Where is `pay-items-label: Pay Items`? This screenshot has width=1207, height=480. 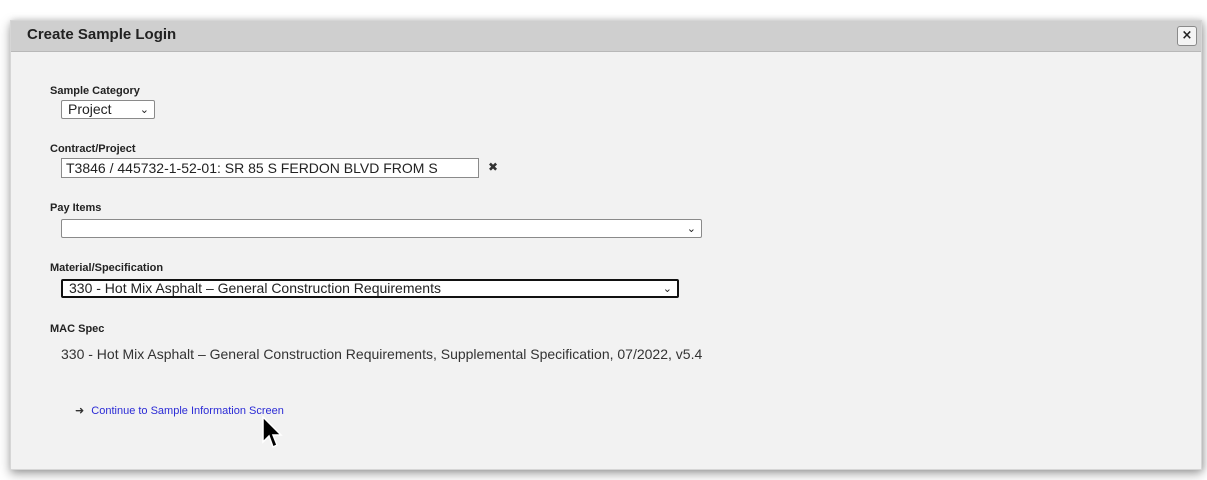
pay-items-label: Pay Items is located at coordinates (76, 208).